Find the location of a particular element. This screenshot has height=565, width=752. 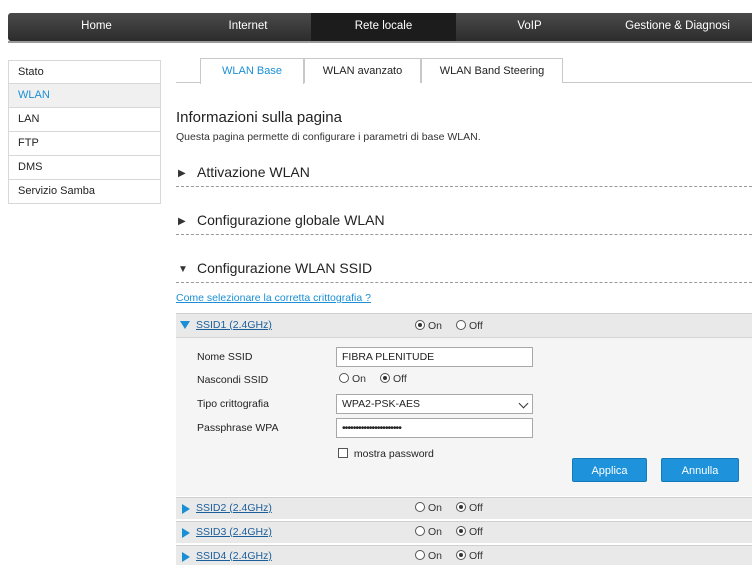

hide-ssid-off-radio is located at coordinates (384, 378).